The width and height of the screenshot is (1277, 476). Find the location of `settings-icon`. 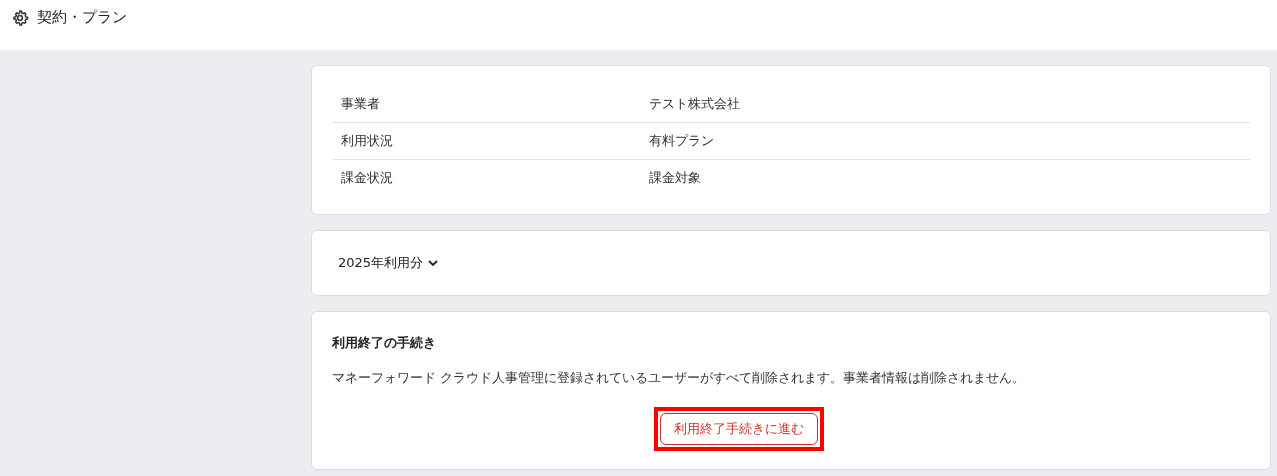

settings-icon is located at coordinates (20, 18).